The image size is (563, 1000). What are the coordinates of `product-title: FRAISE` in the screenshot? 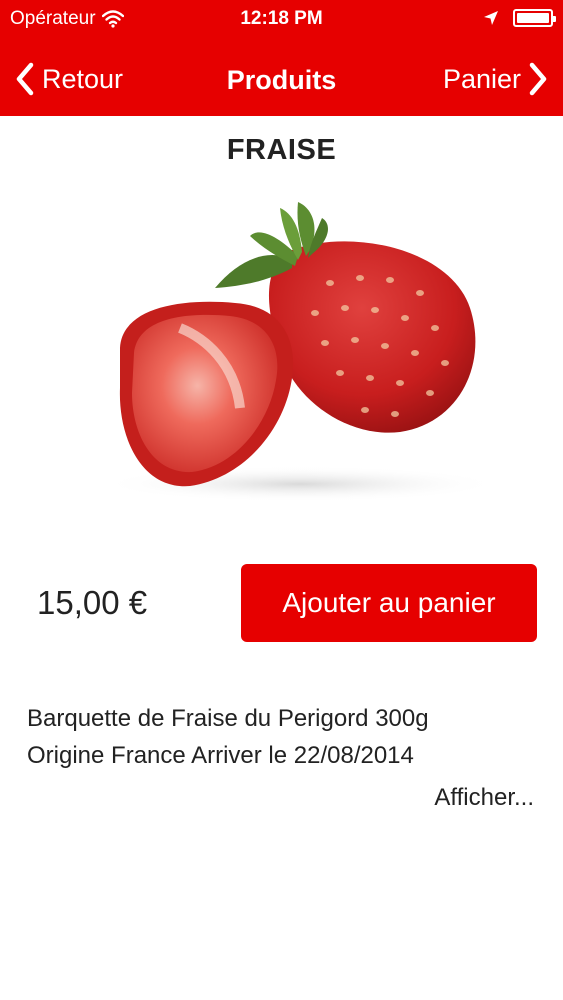 It's located at (281, 150).